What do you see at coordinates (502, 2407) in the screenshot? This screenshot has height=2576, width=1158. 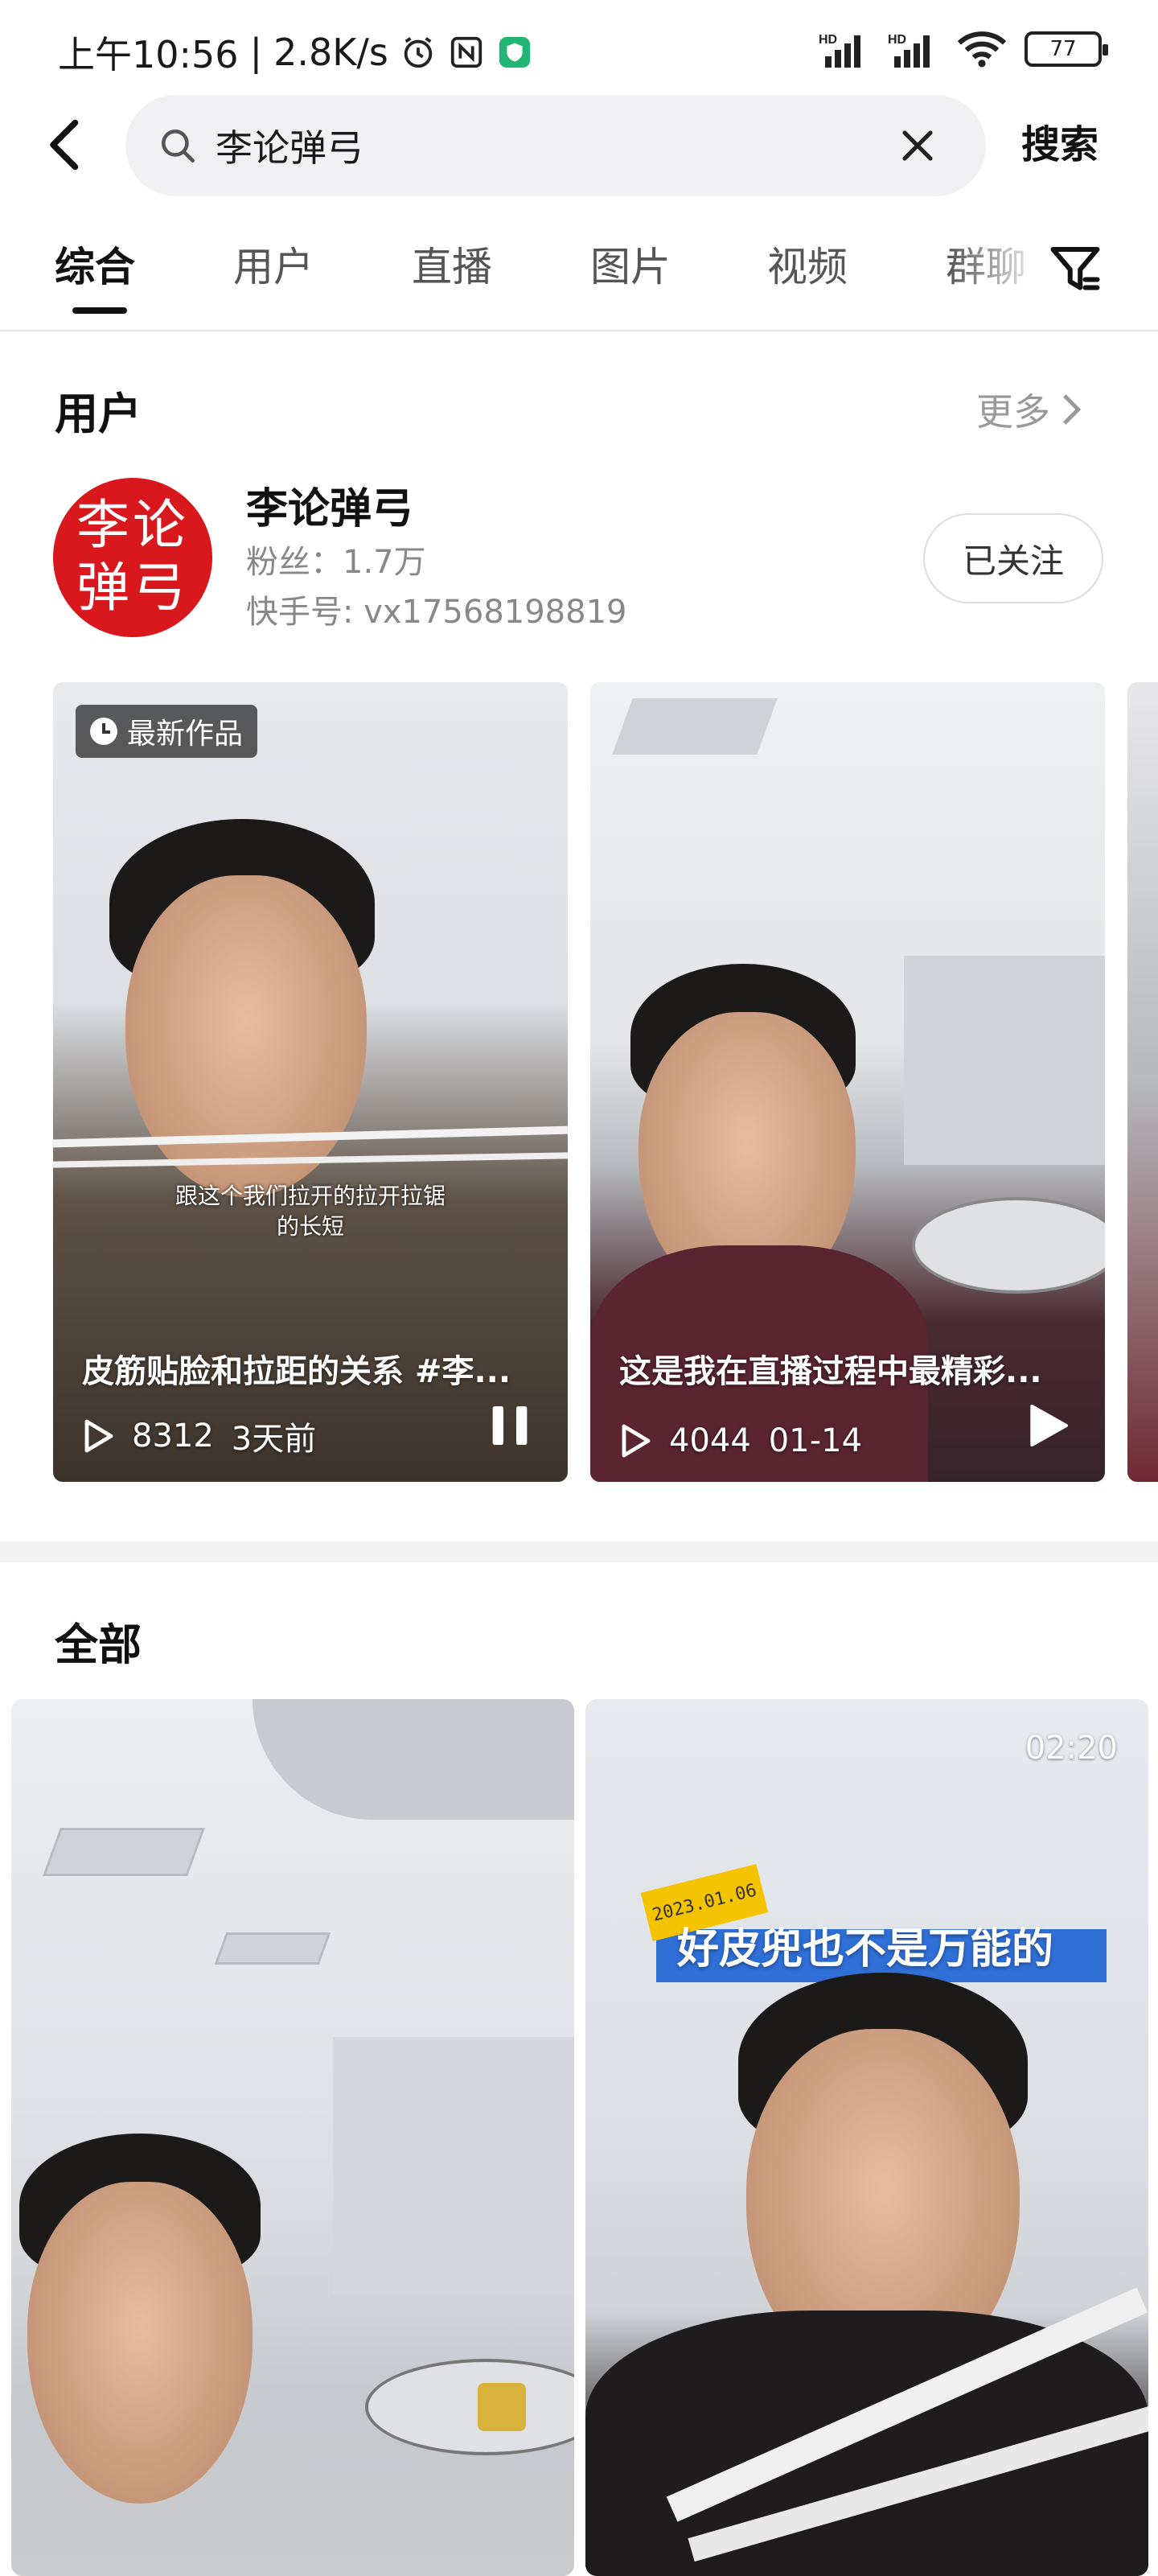 I see `cup` at bounding box center [502, 2407].